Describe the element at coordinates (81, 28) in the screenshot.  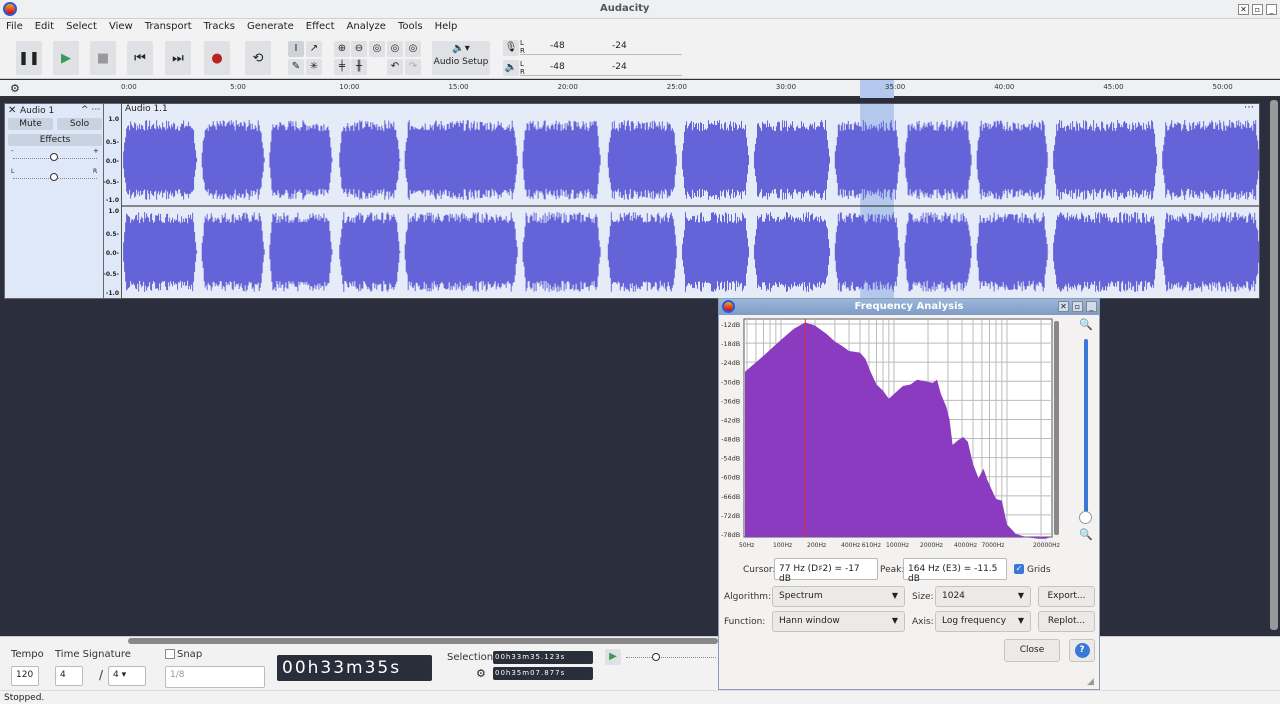
I see `menu-select: Select` at that location.